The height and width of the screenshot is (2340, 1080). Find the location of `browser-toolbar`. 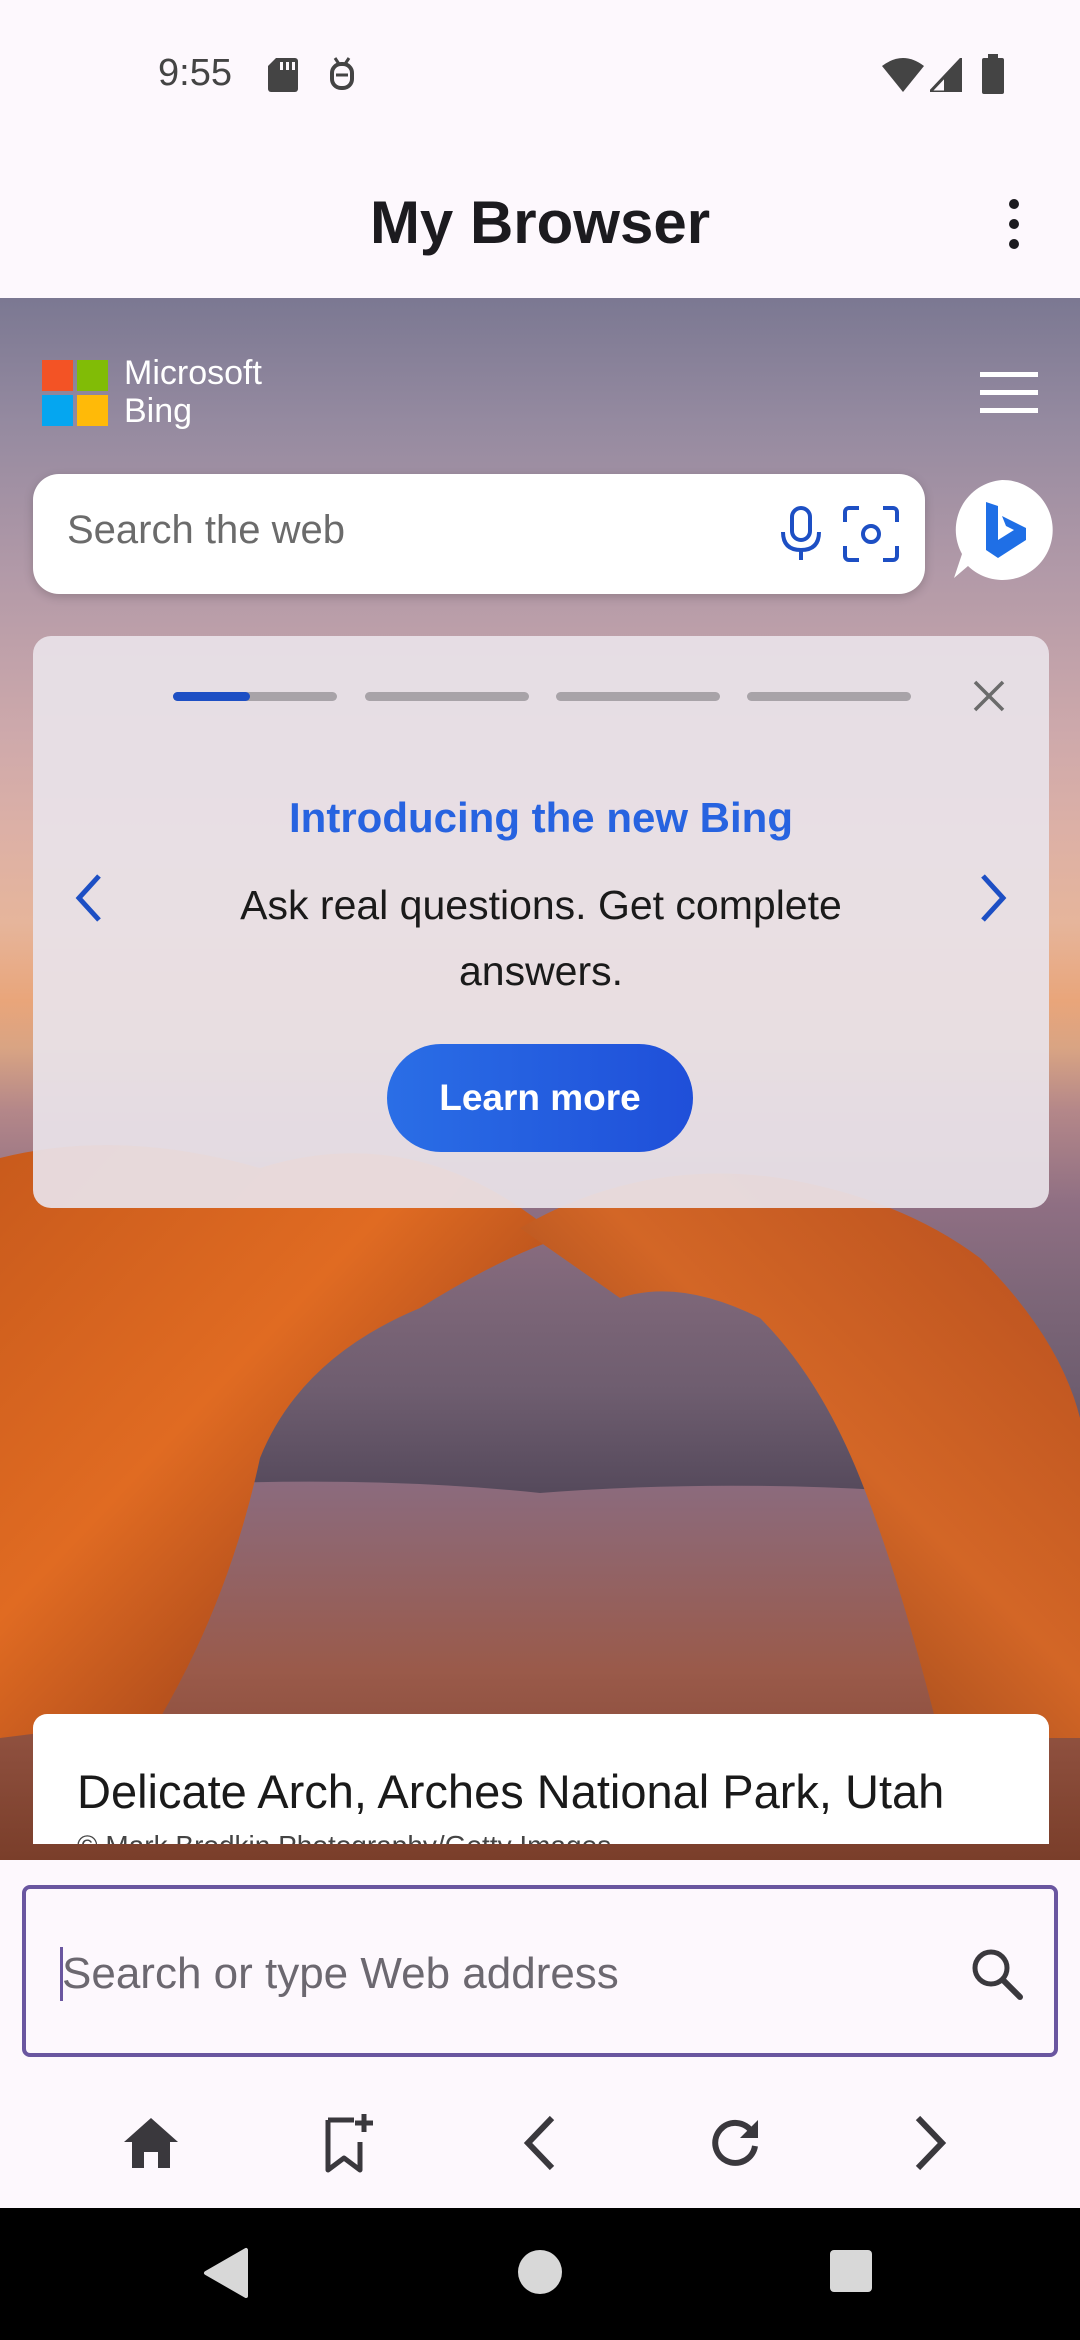

browser-toolbar is located at coordinates (540, 2143).